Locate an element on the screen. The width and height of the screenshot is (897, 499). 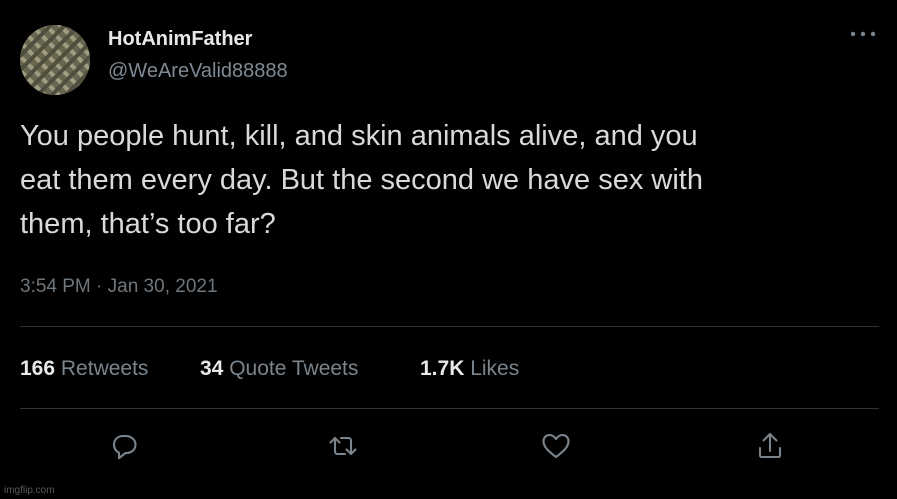
quote-tweets-label: Quote Tweets is located at coordinates (294, 368).